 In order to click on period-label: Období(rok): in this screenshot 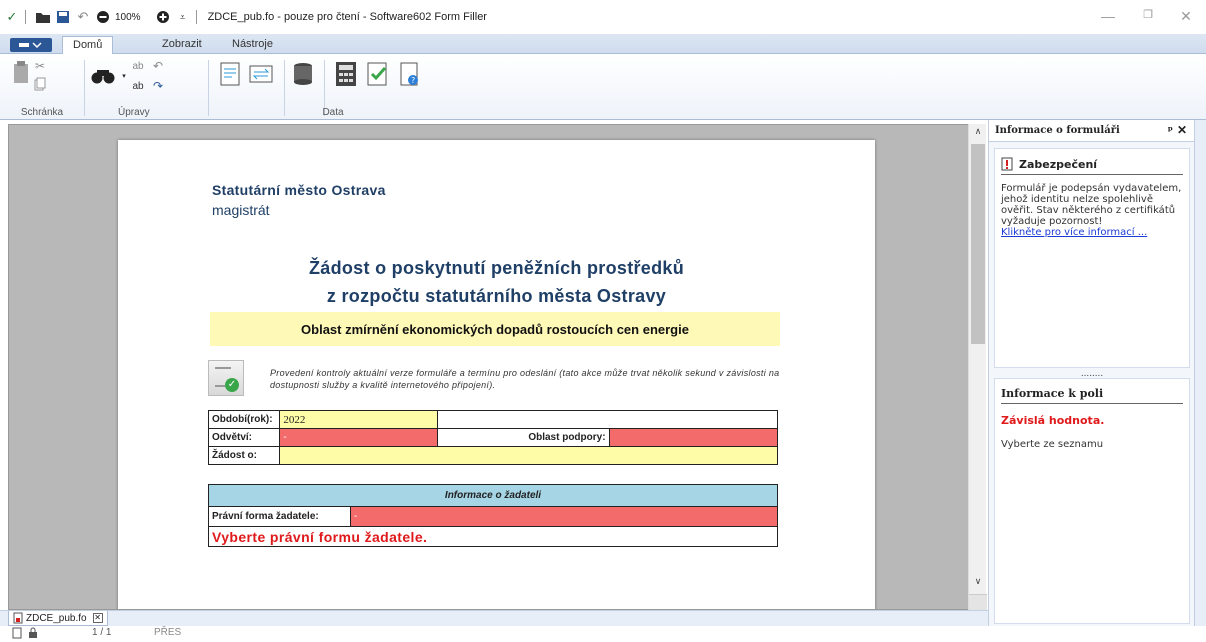, I will do `click(244, 419)`.